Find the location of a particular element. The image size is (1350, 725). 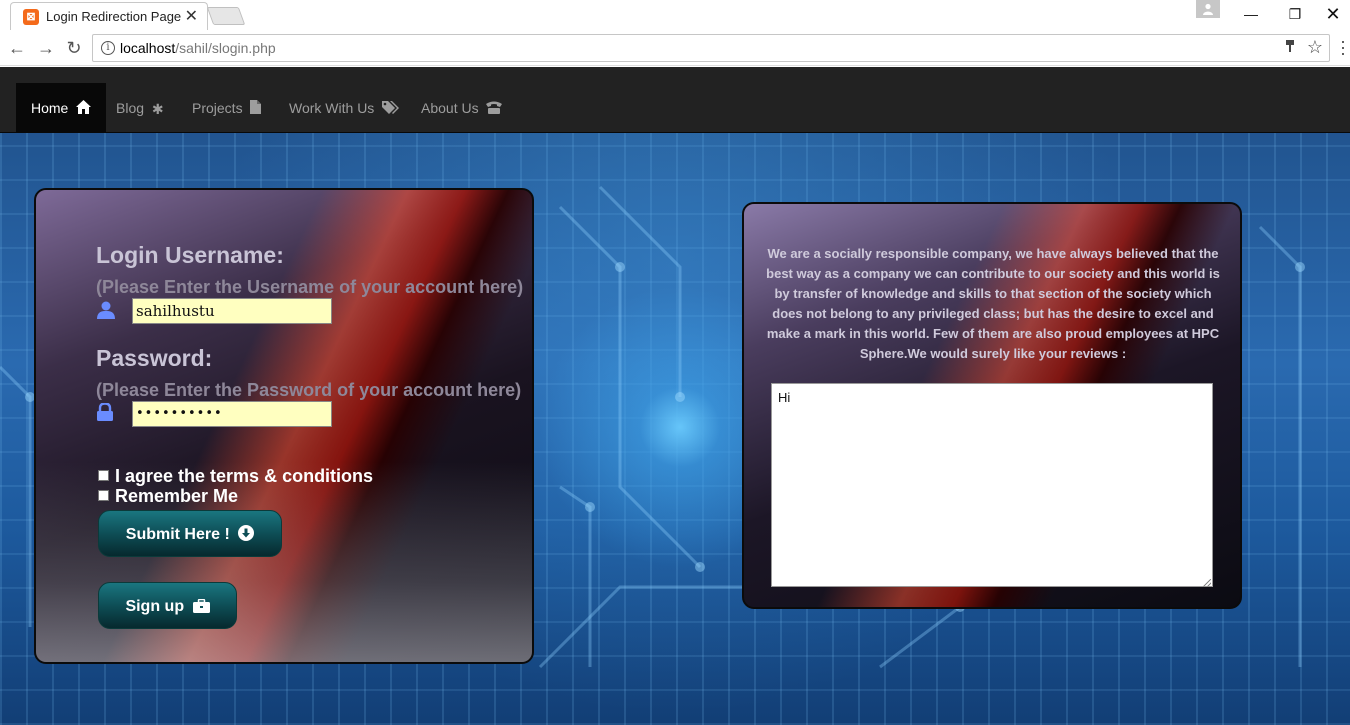

info-icon: i is located at coordinates (108, 48).